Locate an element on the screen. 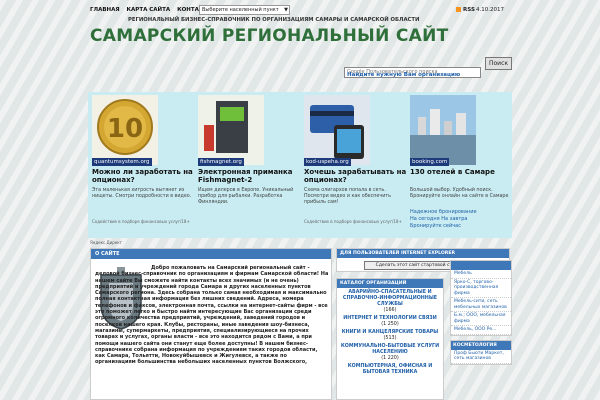 The height and width of the screenshot is (400, 600). booking-link: На сегодня На завтра is located at coordinates (443, 219).